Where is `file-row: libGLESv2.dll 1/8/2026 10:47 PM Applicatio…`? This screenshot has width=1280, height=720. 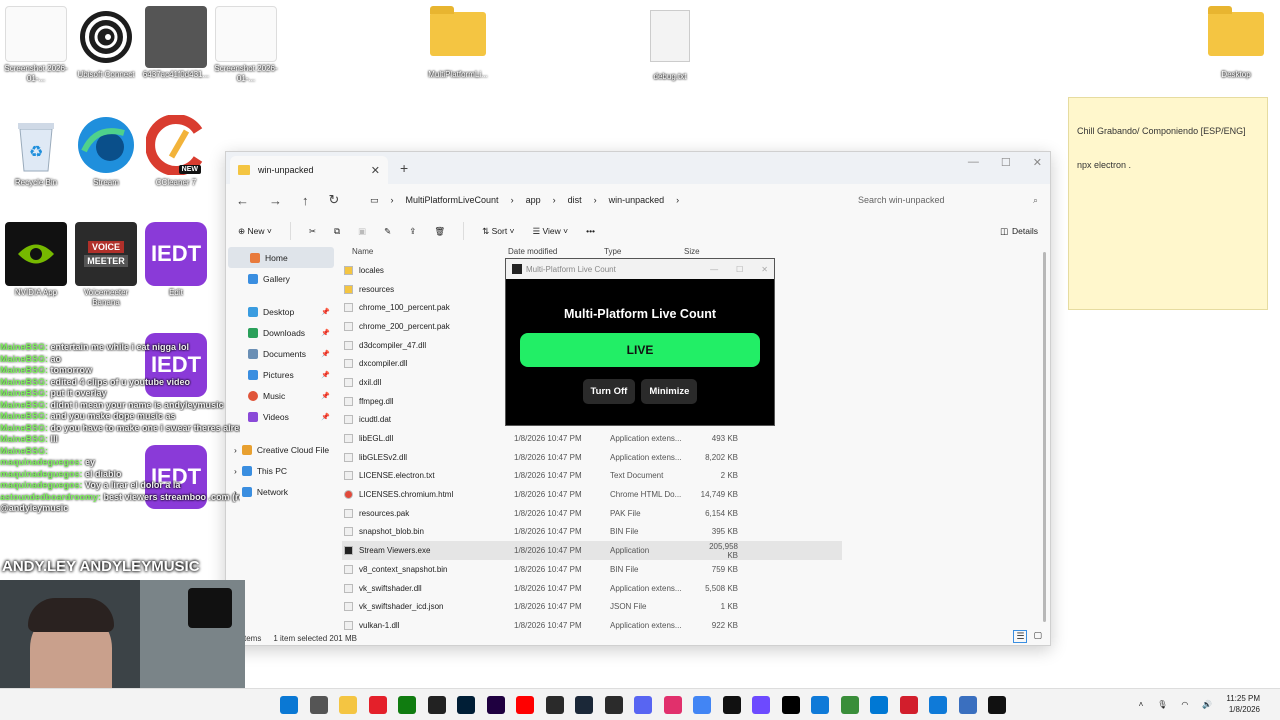 file-row: libGLESv2.dll 1/8/2026 10:47 PM Applicatio… is located at coordinates (592, 457).